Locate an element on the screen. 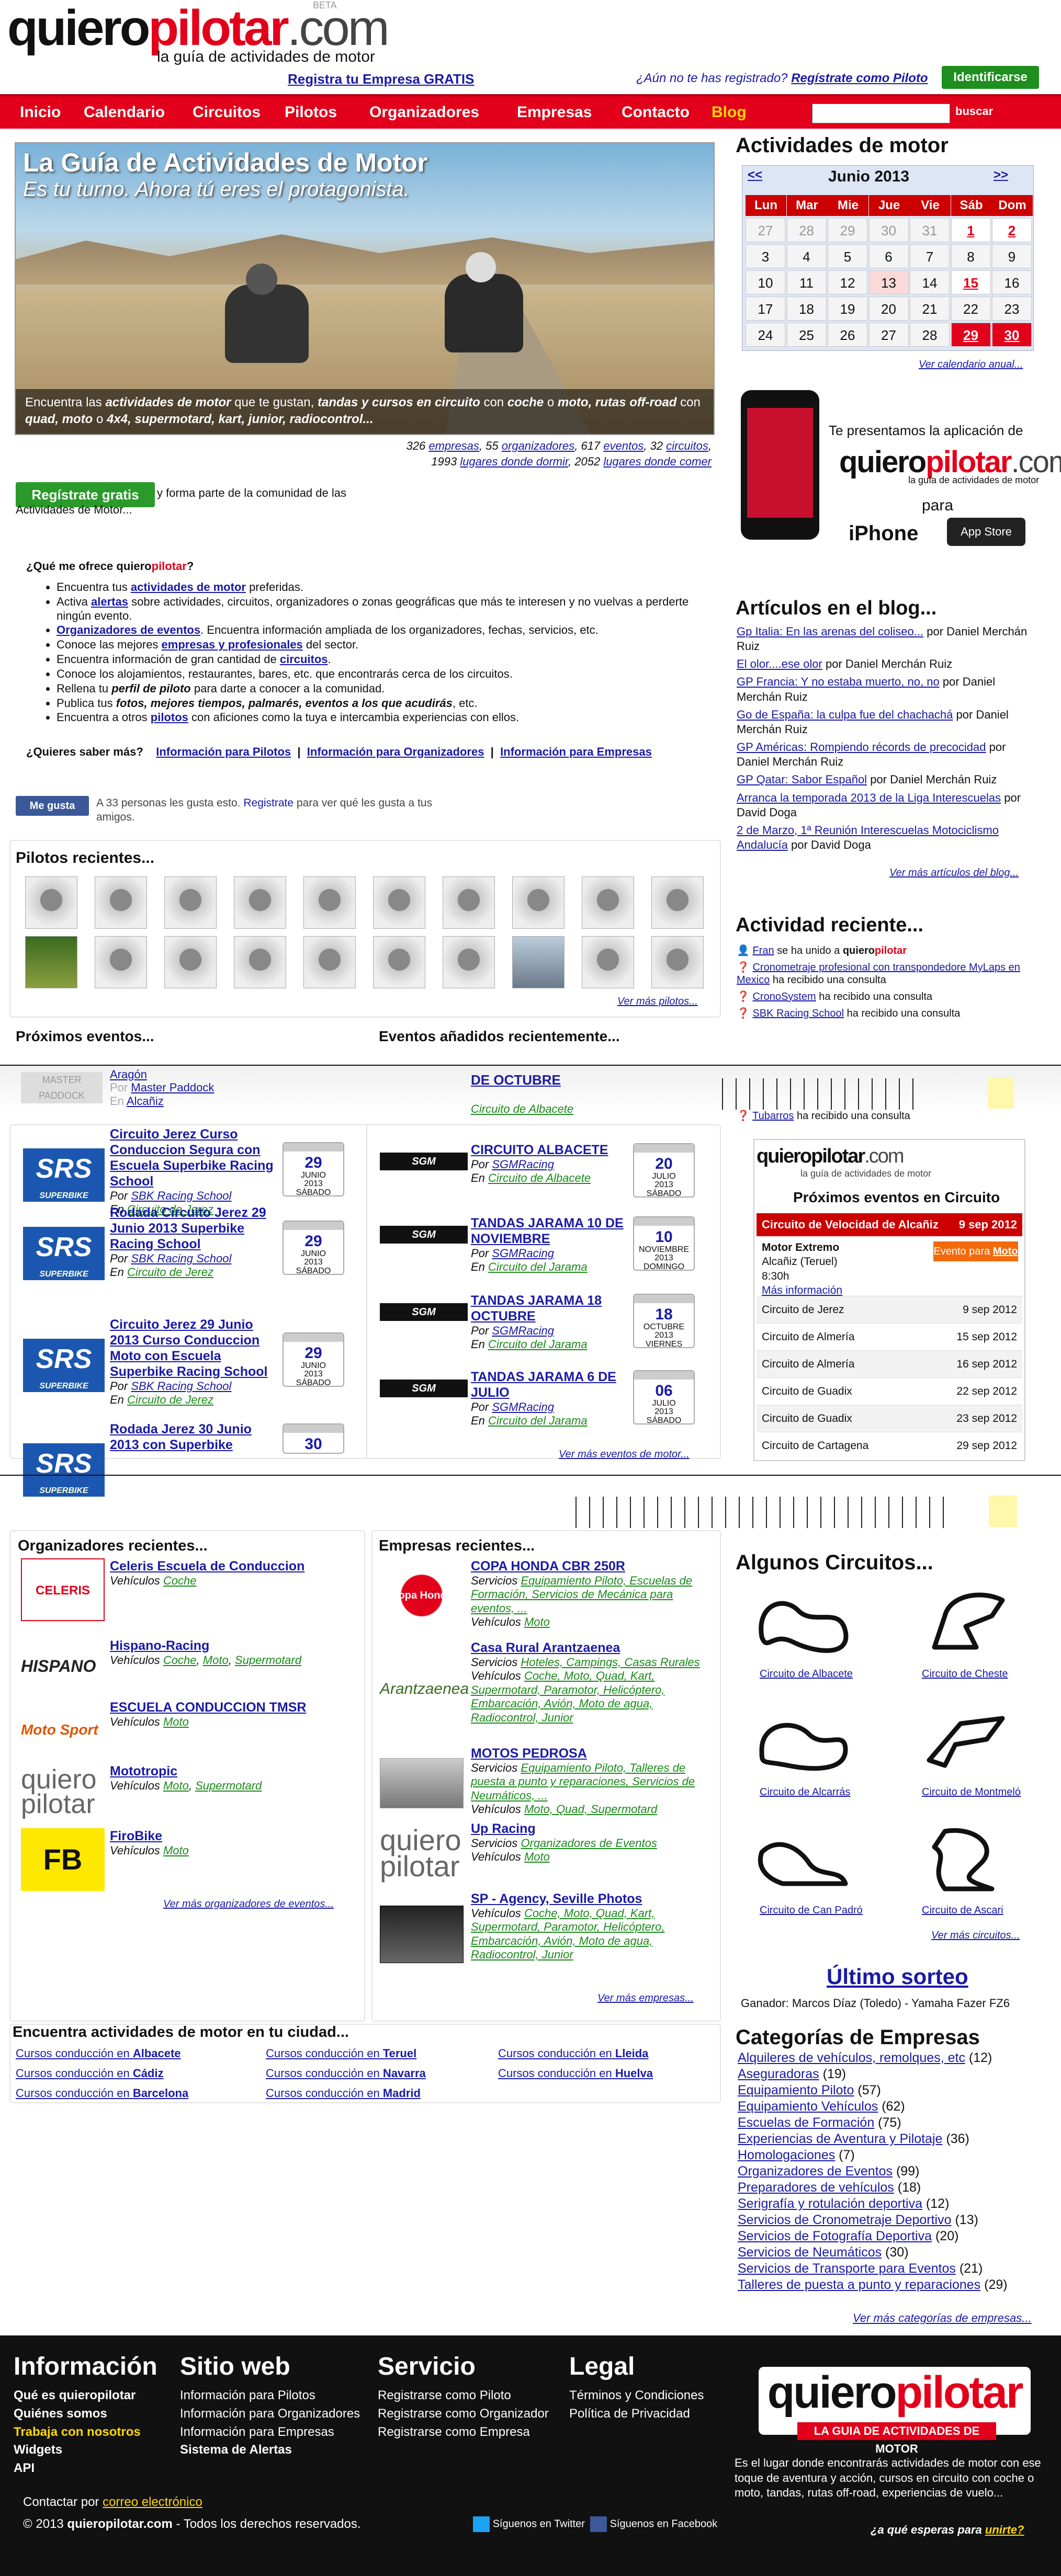 The image size is (1061, 2576). empresa-name-link: COPA HONDA CBR 250R is located at coordinates (586, 1566).